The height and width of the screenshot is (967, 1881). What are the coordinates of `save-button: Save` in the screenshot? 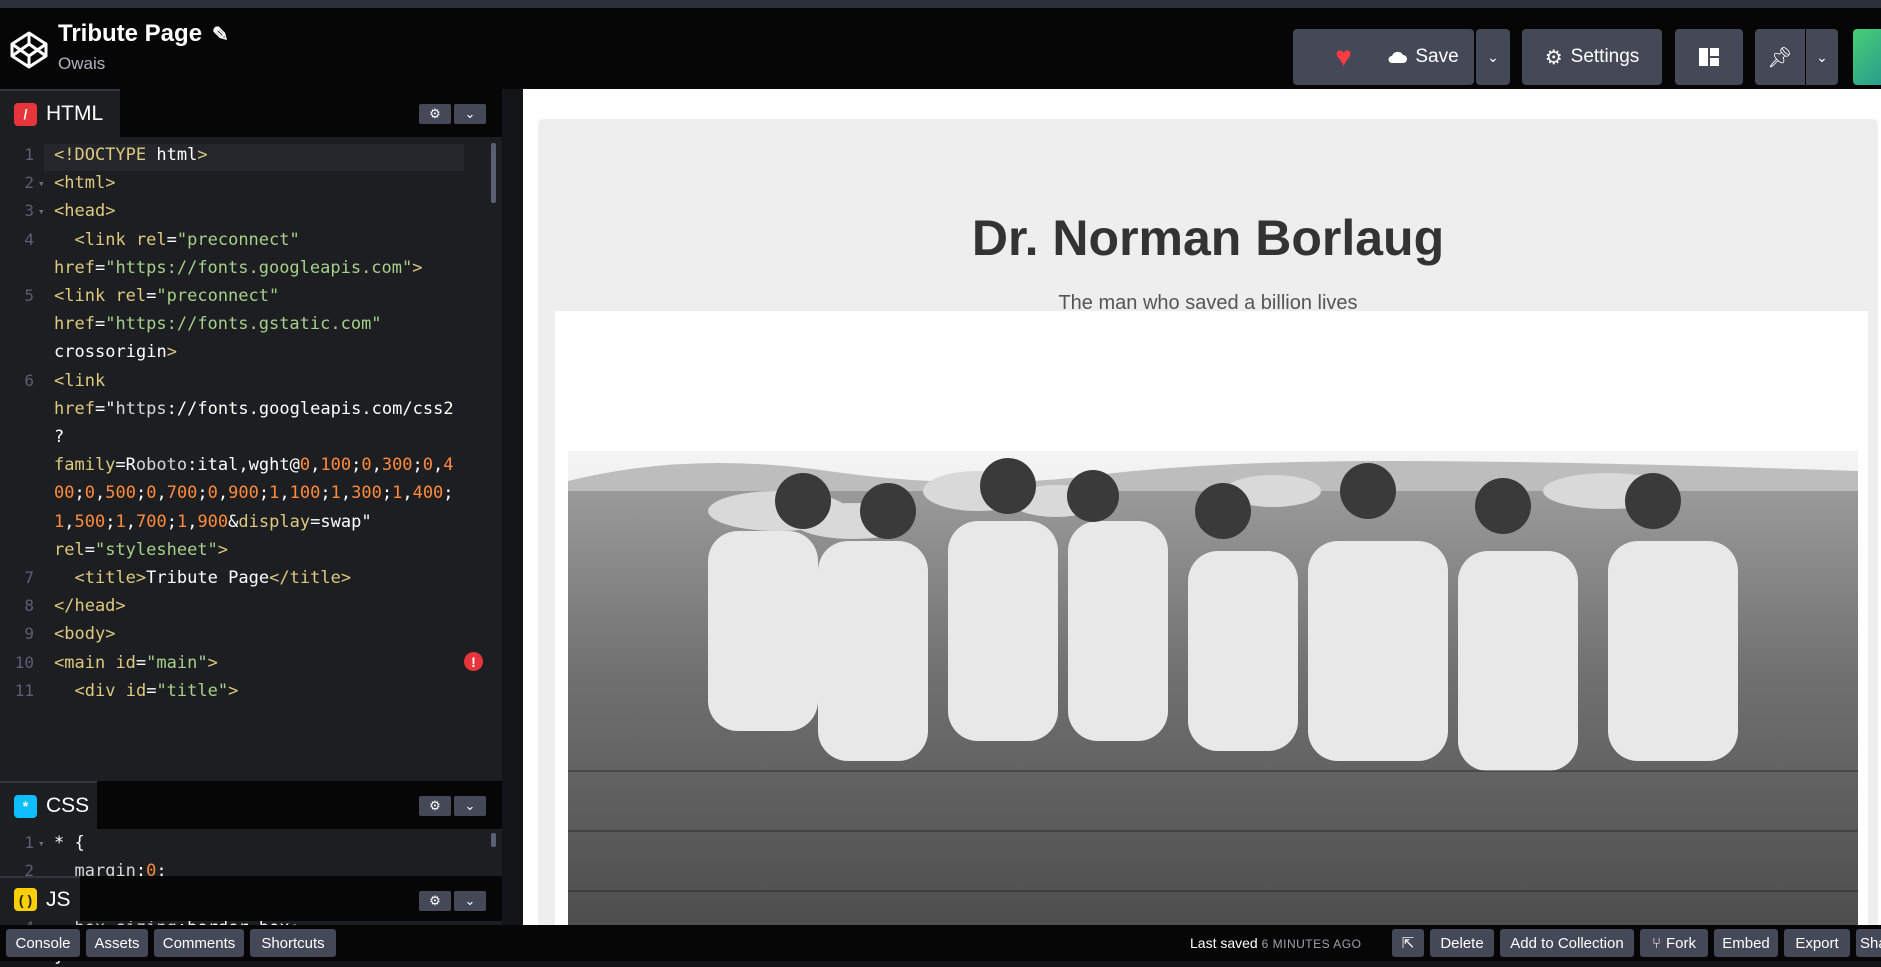 It's located at (1423, 57).